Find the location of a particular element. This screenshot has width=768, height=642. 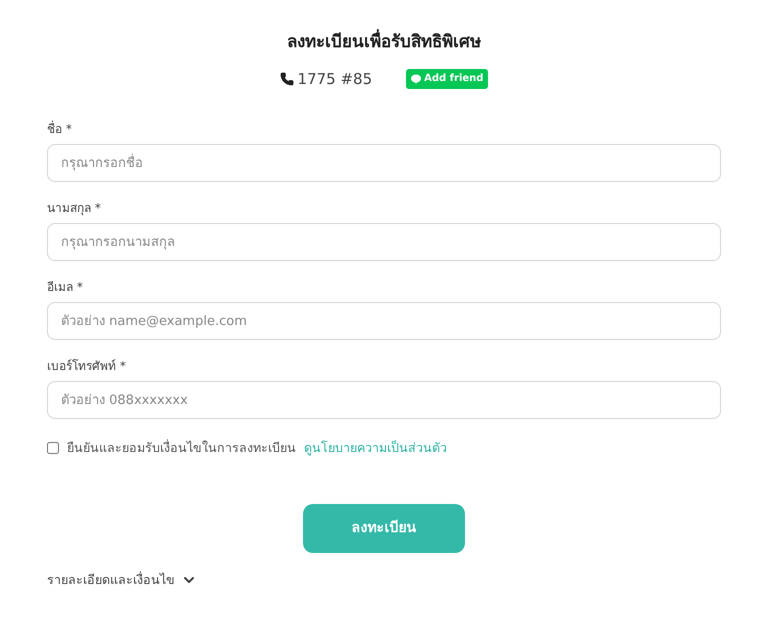

terms-toggle: รายละเอียดและเงื่อนไข is located at coordinates (122, 580).